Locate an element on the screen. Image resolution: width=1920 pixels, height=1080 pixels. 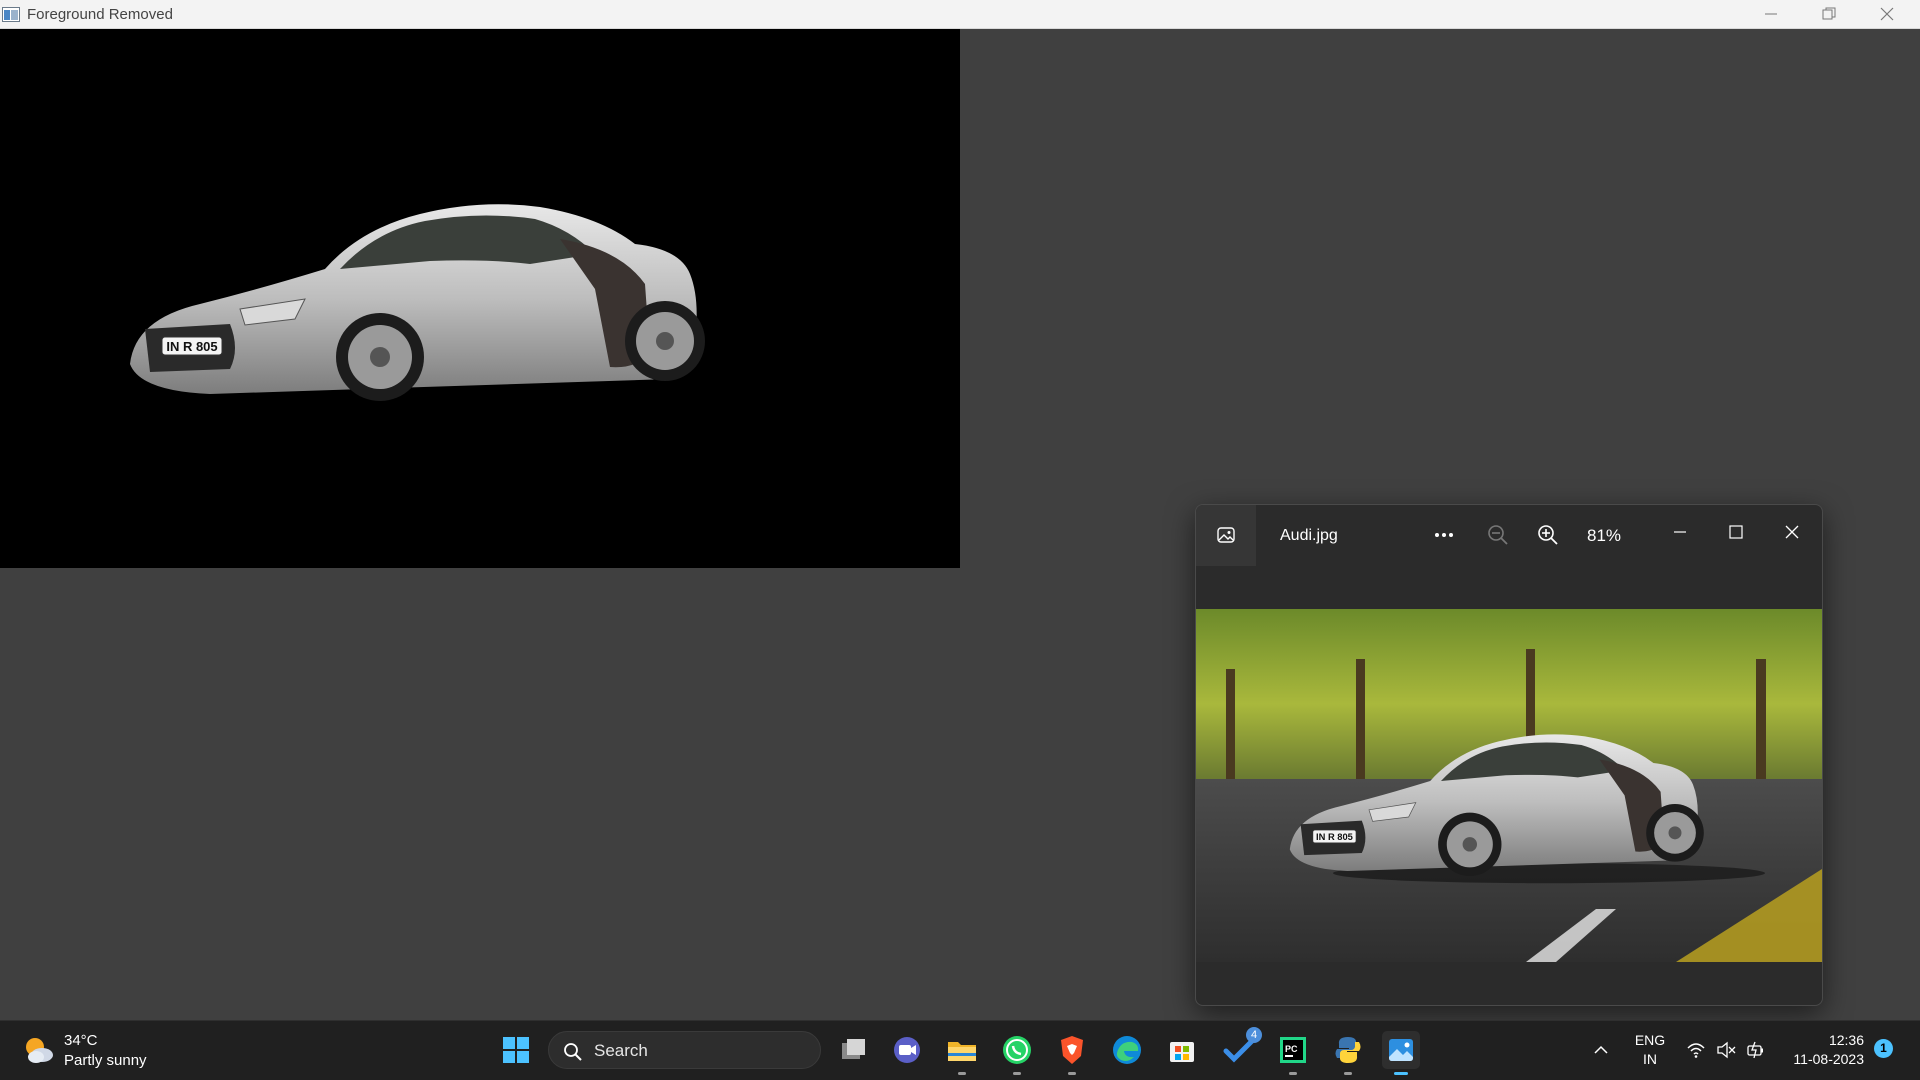
audi-photo is located at coordinates (1509, 785).